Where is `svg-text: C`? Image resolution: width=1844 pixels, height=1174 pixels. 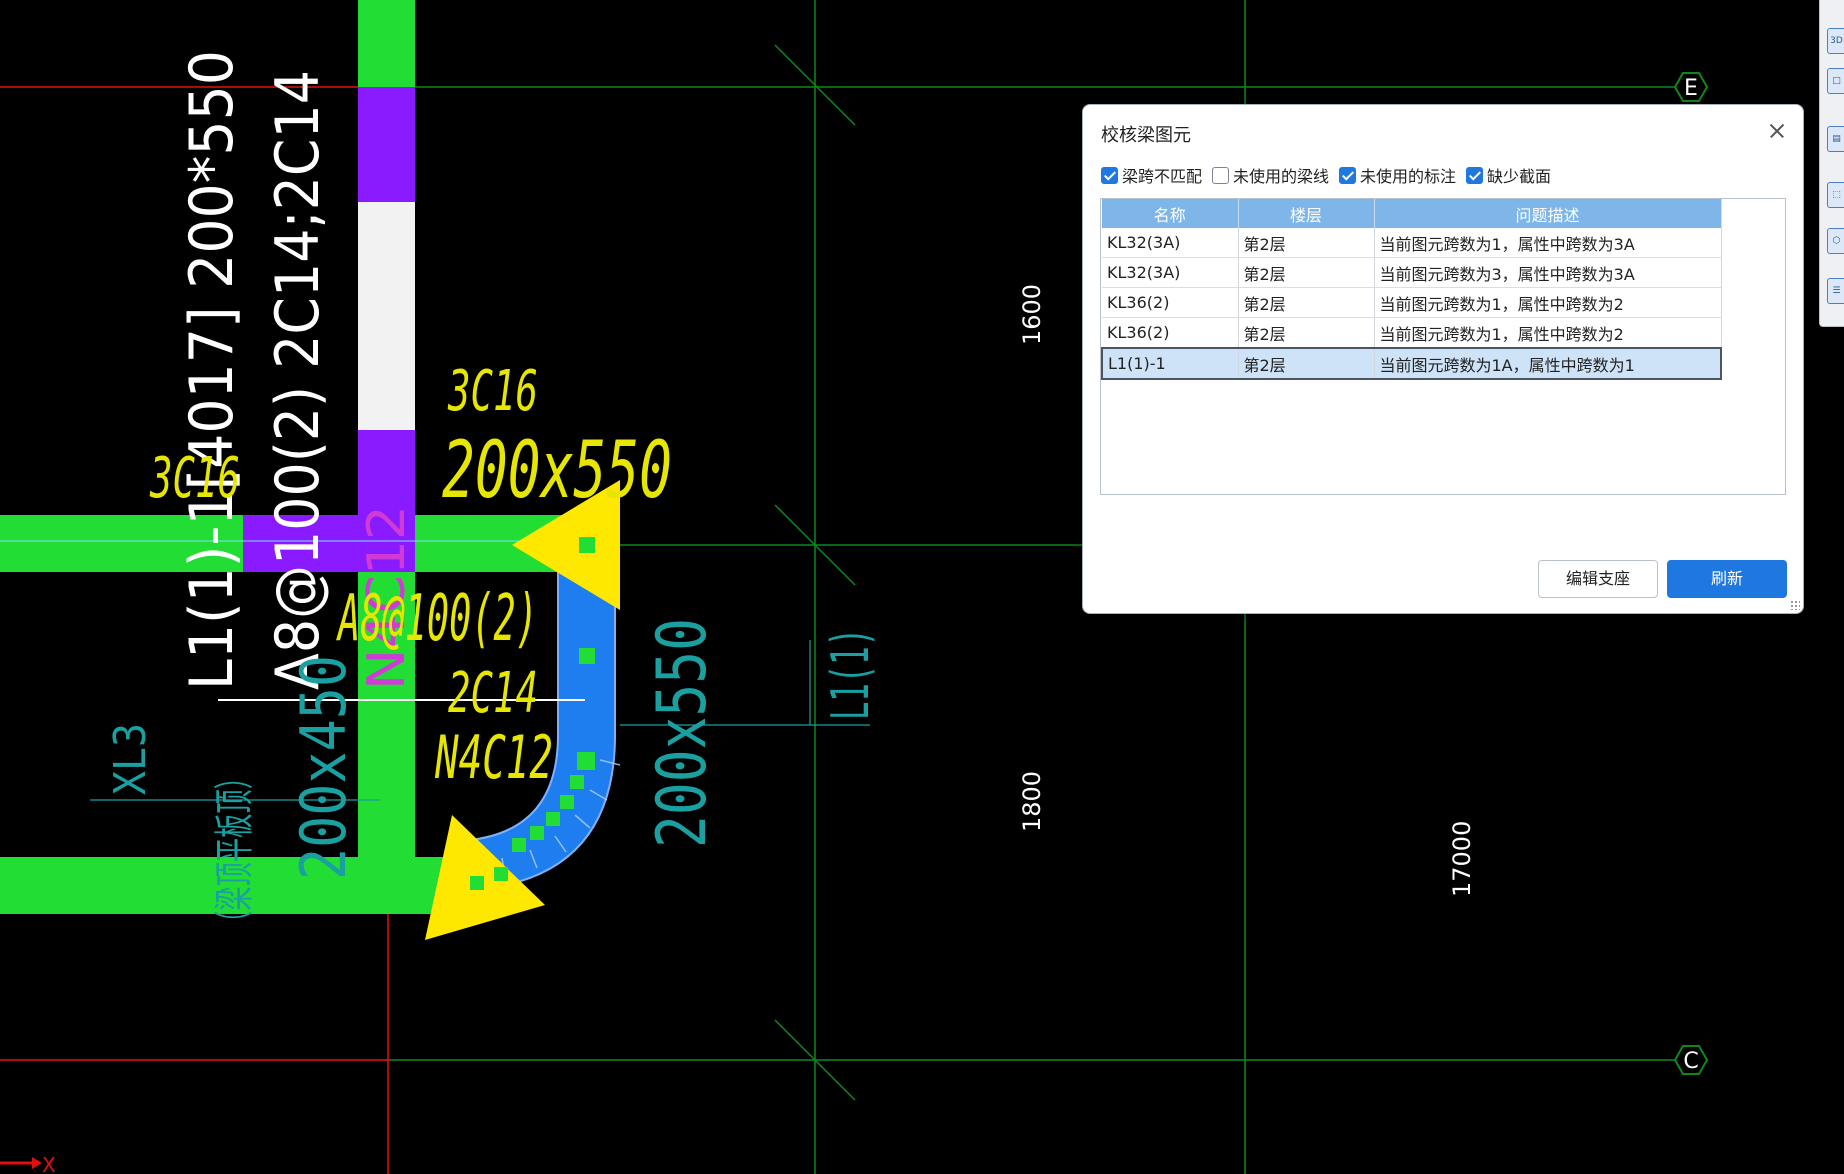 svg-text: C is located at coordinates (1690, 1061).